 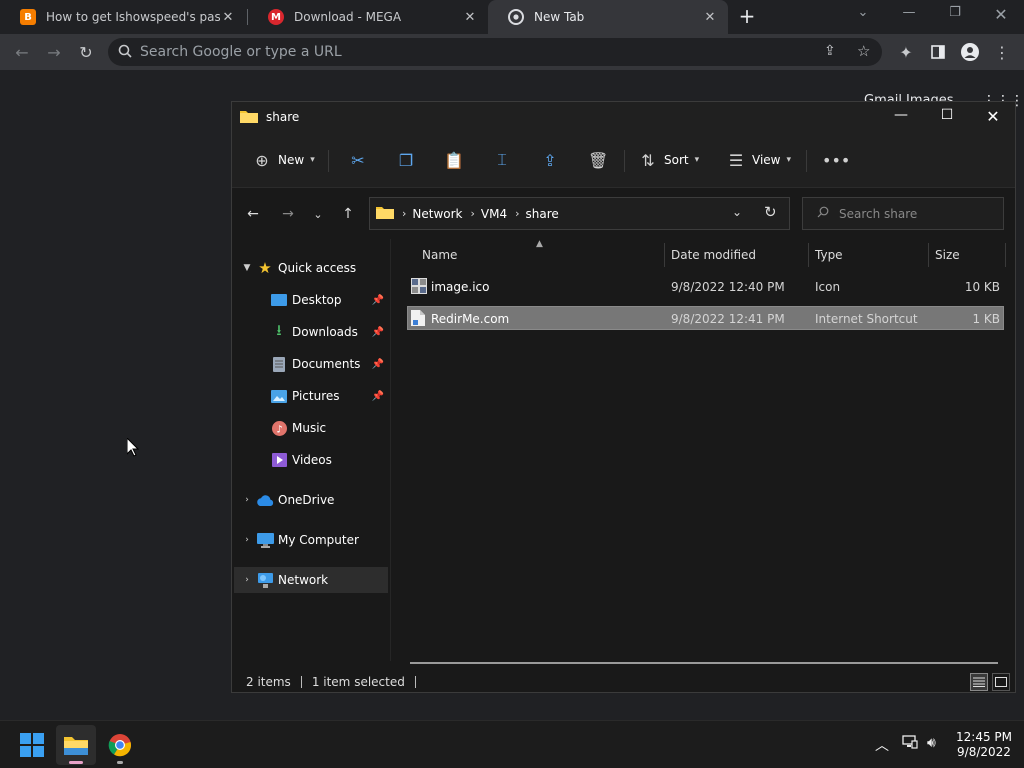 I want to click on column-header-name: Name, so click(x=540, y=255).